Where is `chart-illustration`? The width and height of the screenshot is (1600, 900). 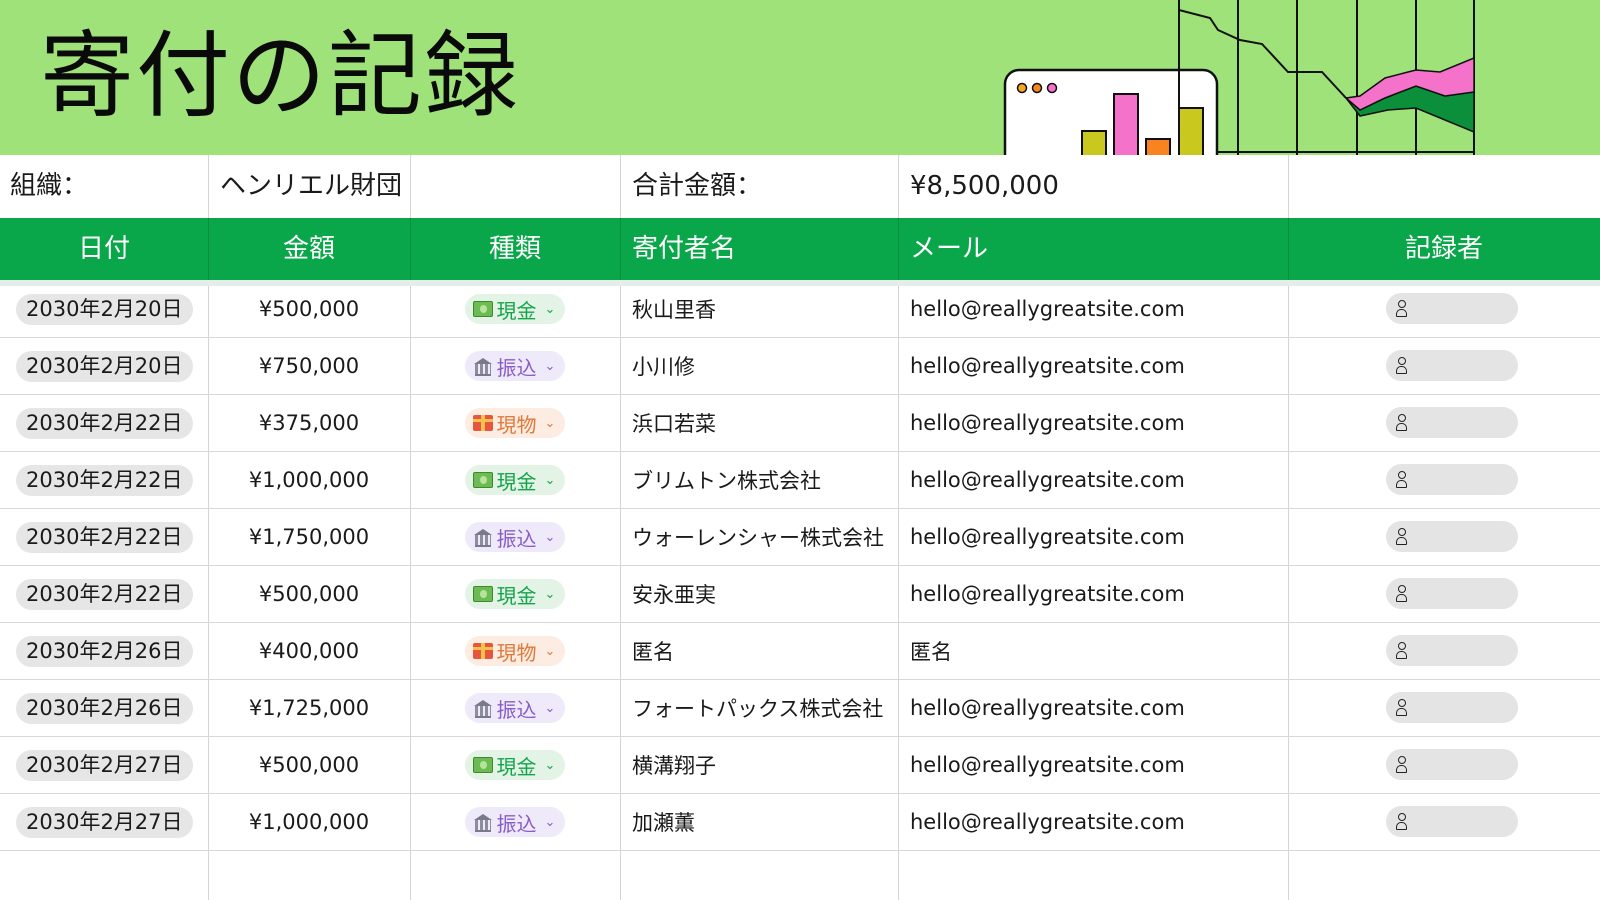 chart-illustration is located at coordinates (1239, 77).